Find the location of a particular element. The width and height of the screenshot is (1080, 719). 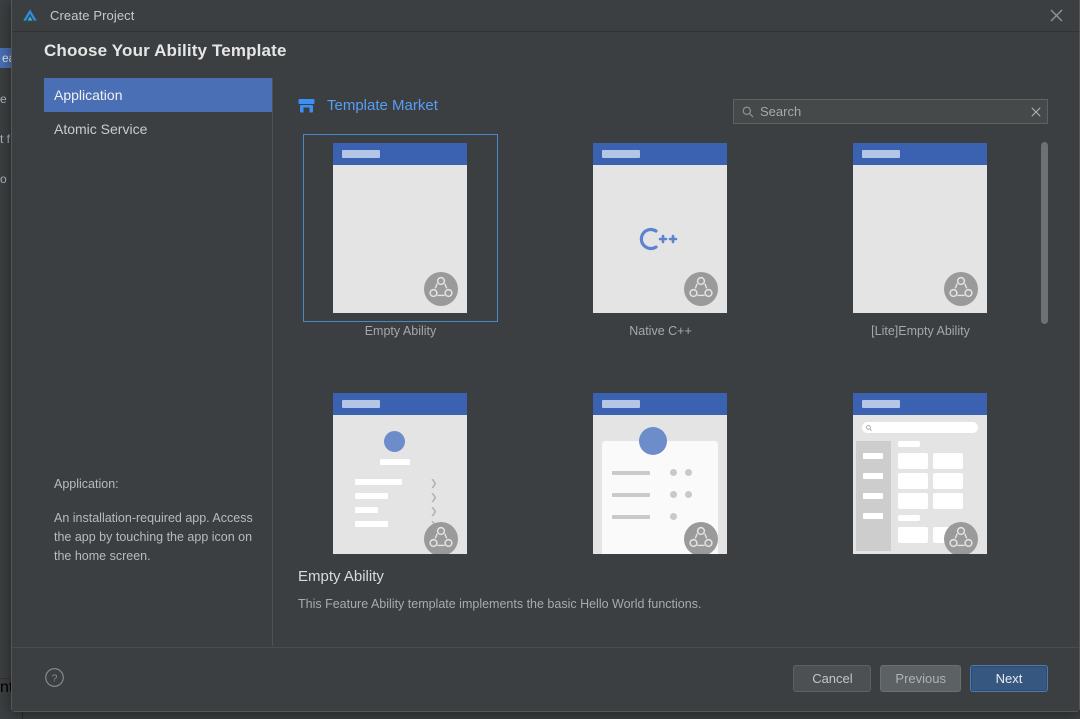

next-button: Next is located at coordinates (1009, 678).